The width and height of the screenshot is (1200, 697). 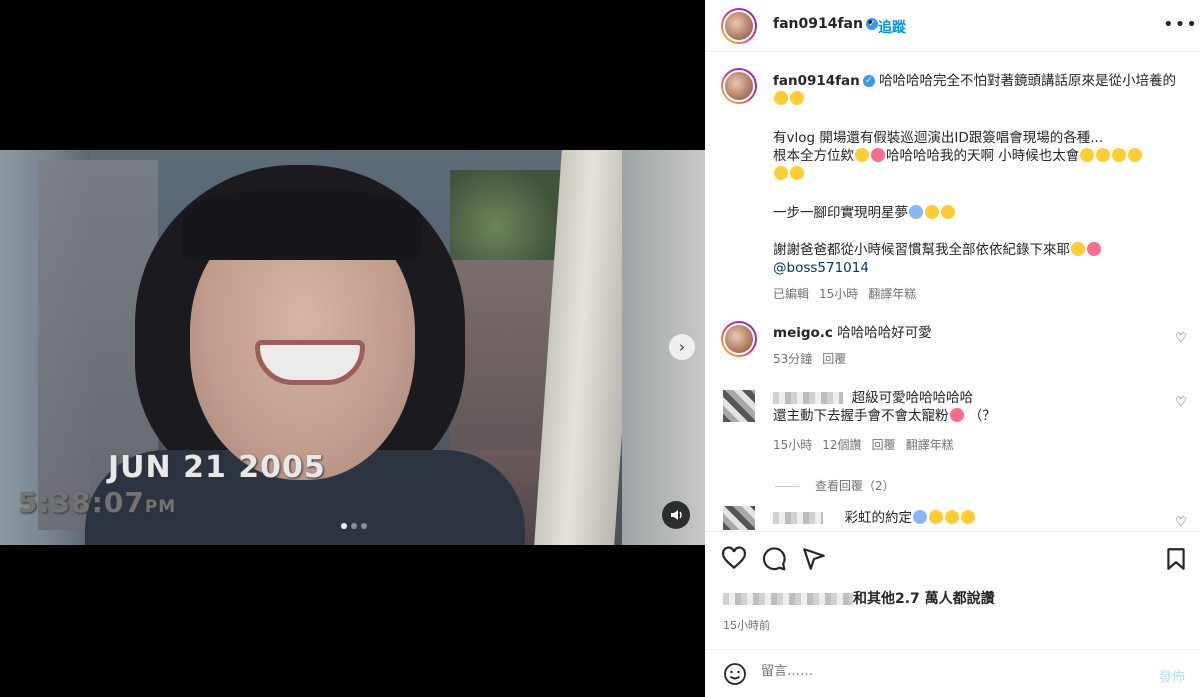 I want to click on blurred-liker-names, so click(x=788, y=599).